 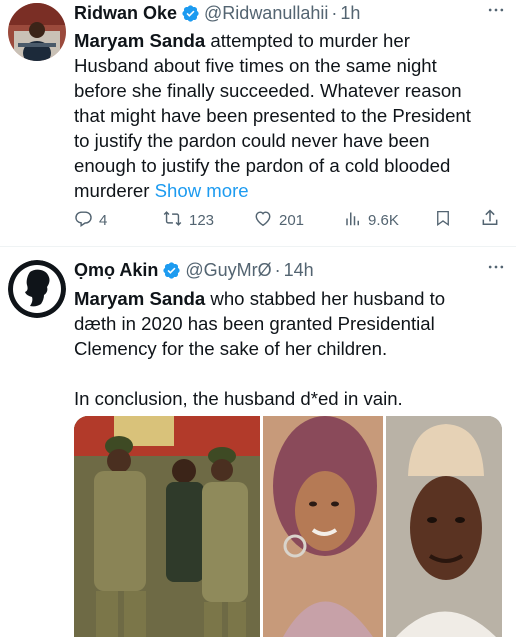 I want to click on text-line: who stabbed her husband to, so click(x=325, y=298).